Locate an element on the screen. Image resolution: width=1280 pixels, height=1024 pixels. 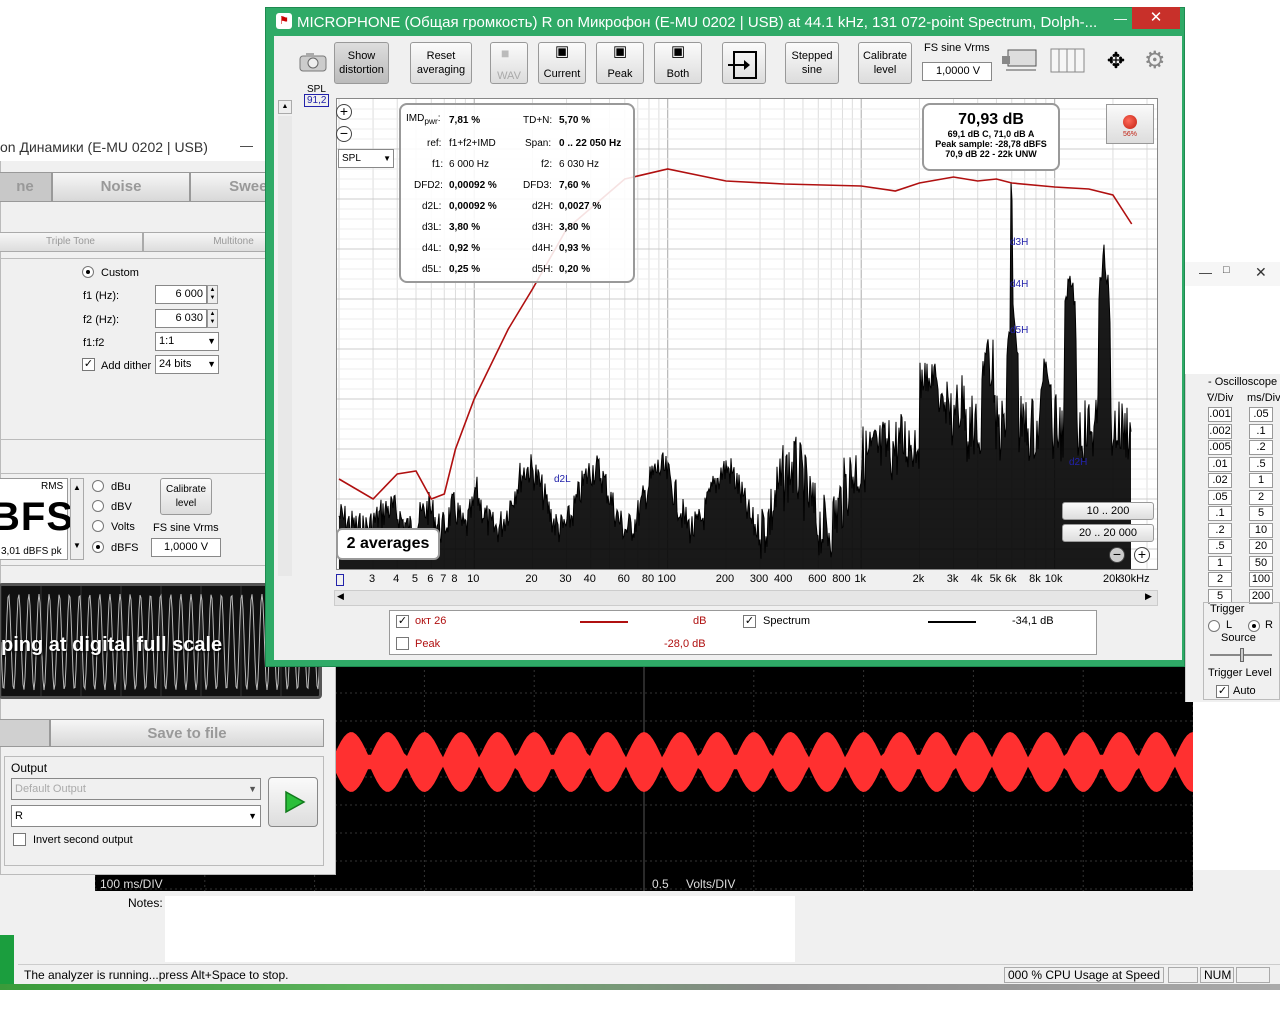
d5h-value: 0,20 % is located at coordinates (575, 269).